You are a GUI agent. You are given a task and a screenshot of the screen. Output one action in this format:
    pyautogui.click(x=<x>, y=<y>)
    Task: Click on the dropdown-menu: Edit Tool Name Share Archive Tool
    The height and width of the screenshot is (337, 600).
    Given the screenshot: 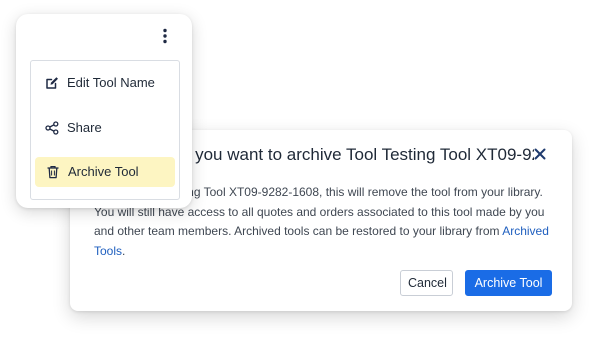 What is the action you would take?
    pyautogui.click(x=105, y=130)
    